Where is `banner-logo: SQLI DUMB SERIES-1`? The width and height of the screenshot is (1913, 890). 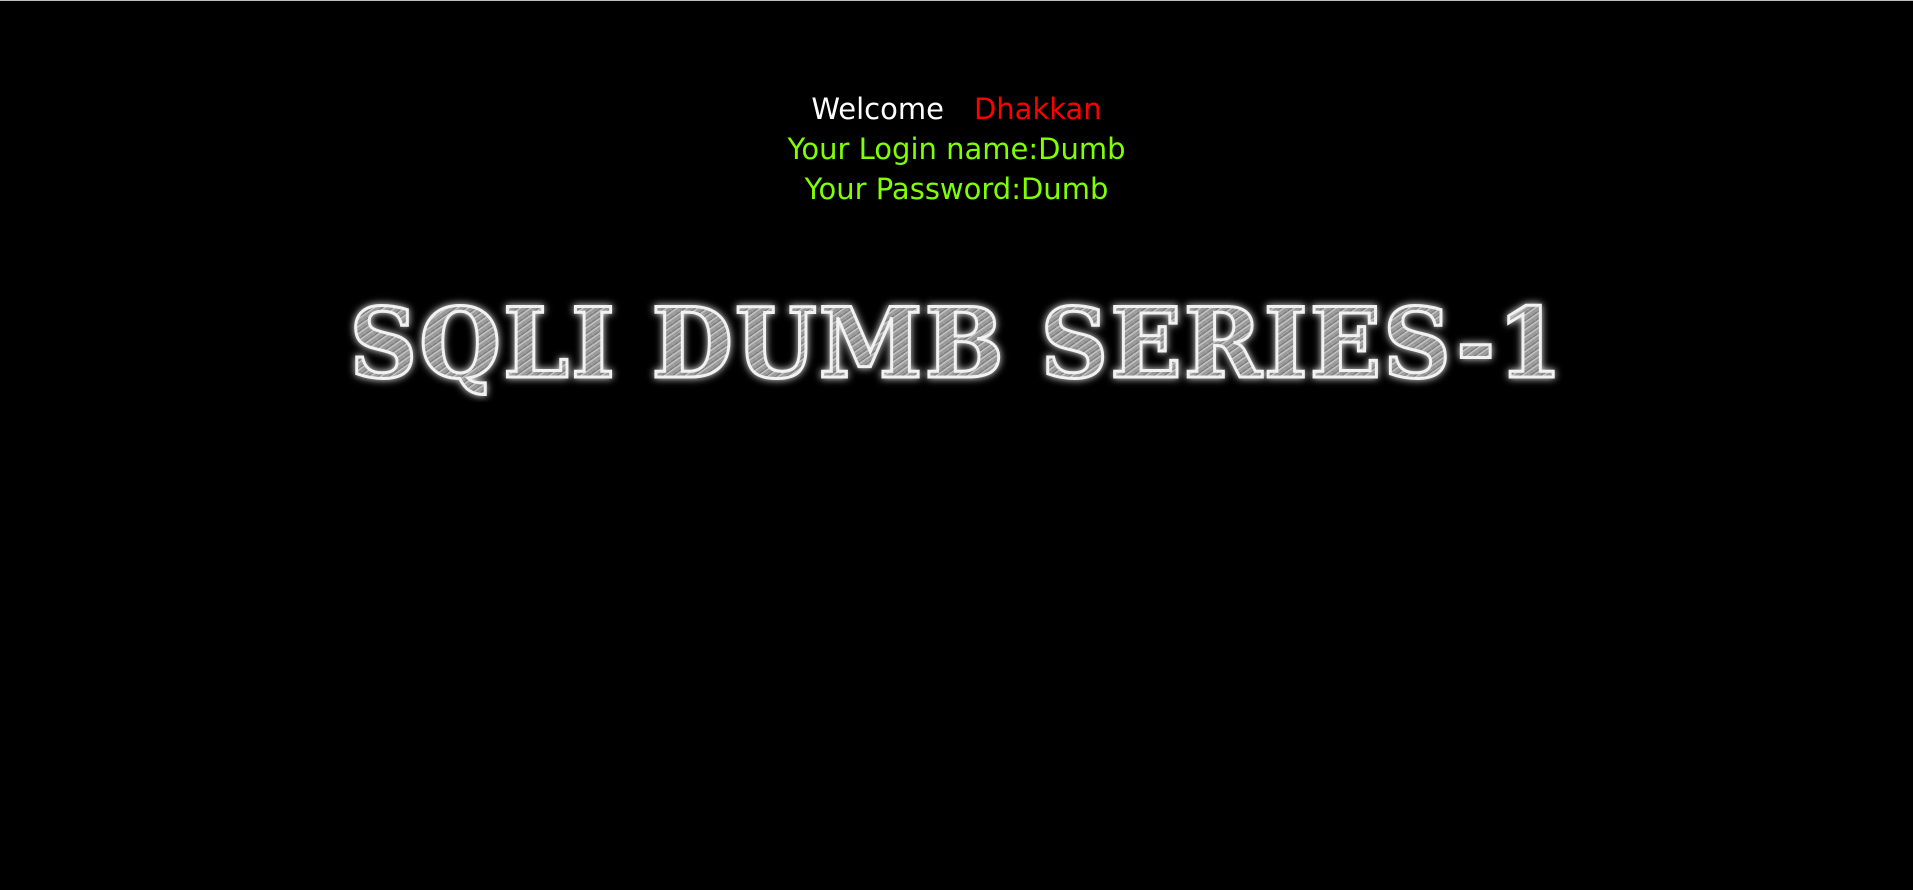
banner-logo: SQLI DUMB SERIES-1 is located at coordinates (957, 344).